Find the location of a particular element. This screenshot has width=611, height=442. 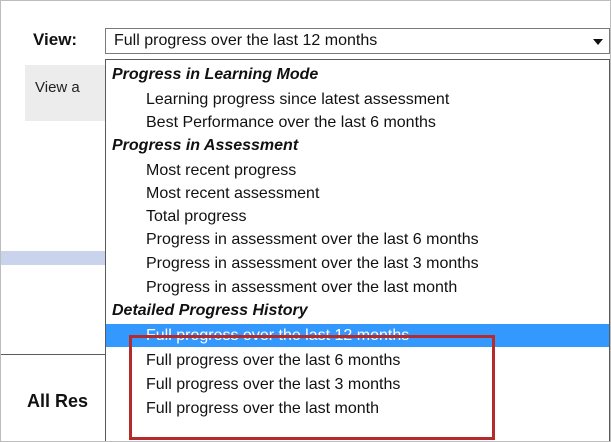

group-header-assessment: Progress in Assessment is located at coordinates (205, 145).